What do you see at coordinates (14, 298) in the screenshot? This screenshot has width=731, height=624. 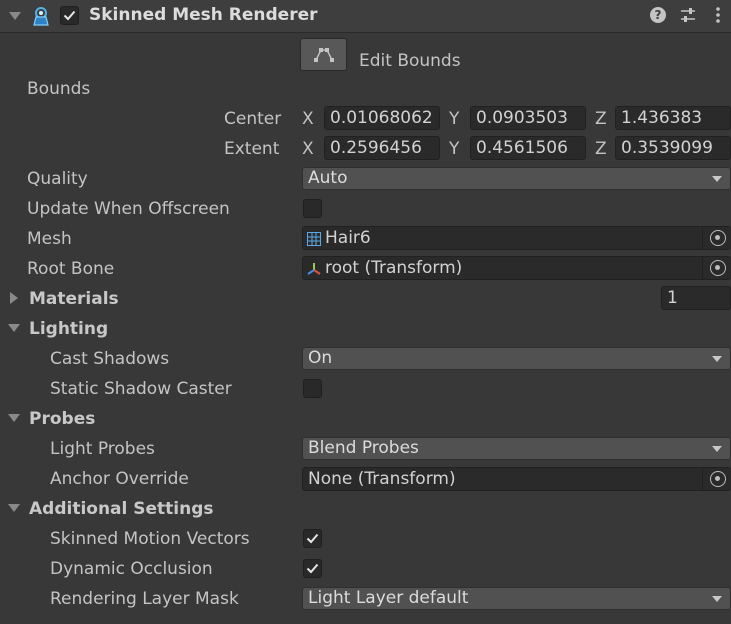 I see `materials-foldout-icon` at bounding box center [14, 298].